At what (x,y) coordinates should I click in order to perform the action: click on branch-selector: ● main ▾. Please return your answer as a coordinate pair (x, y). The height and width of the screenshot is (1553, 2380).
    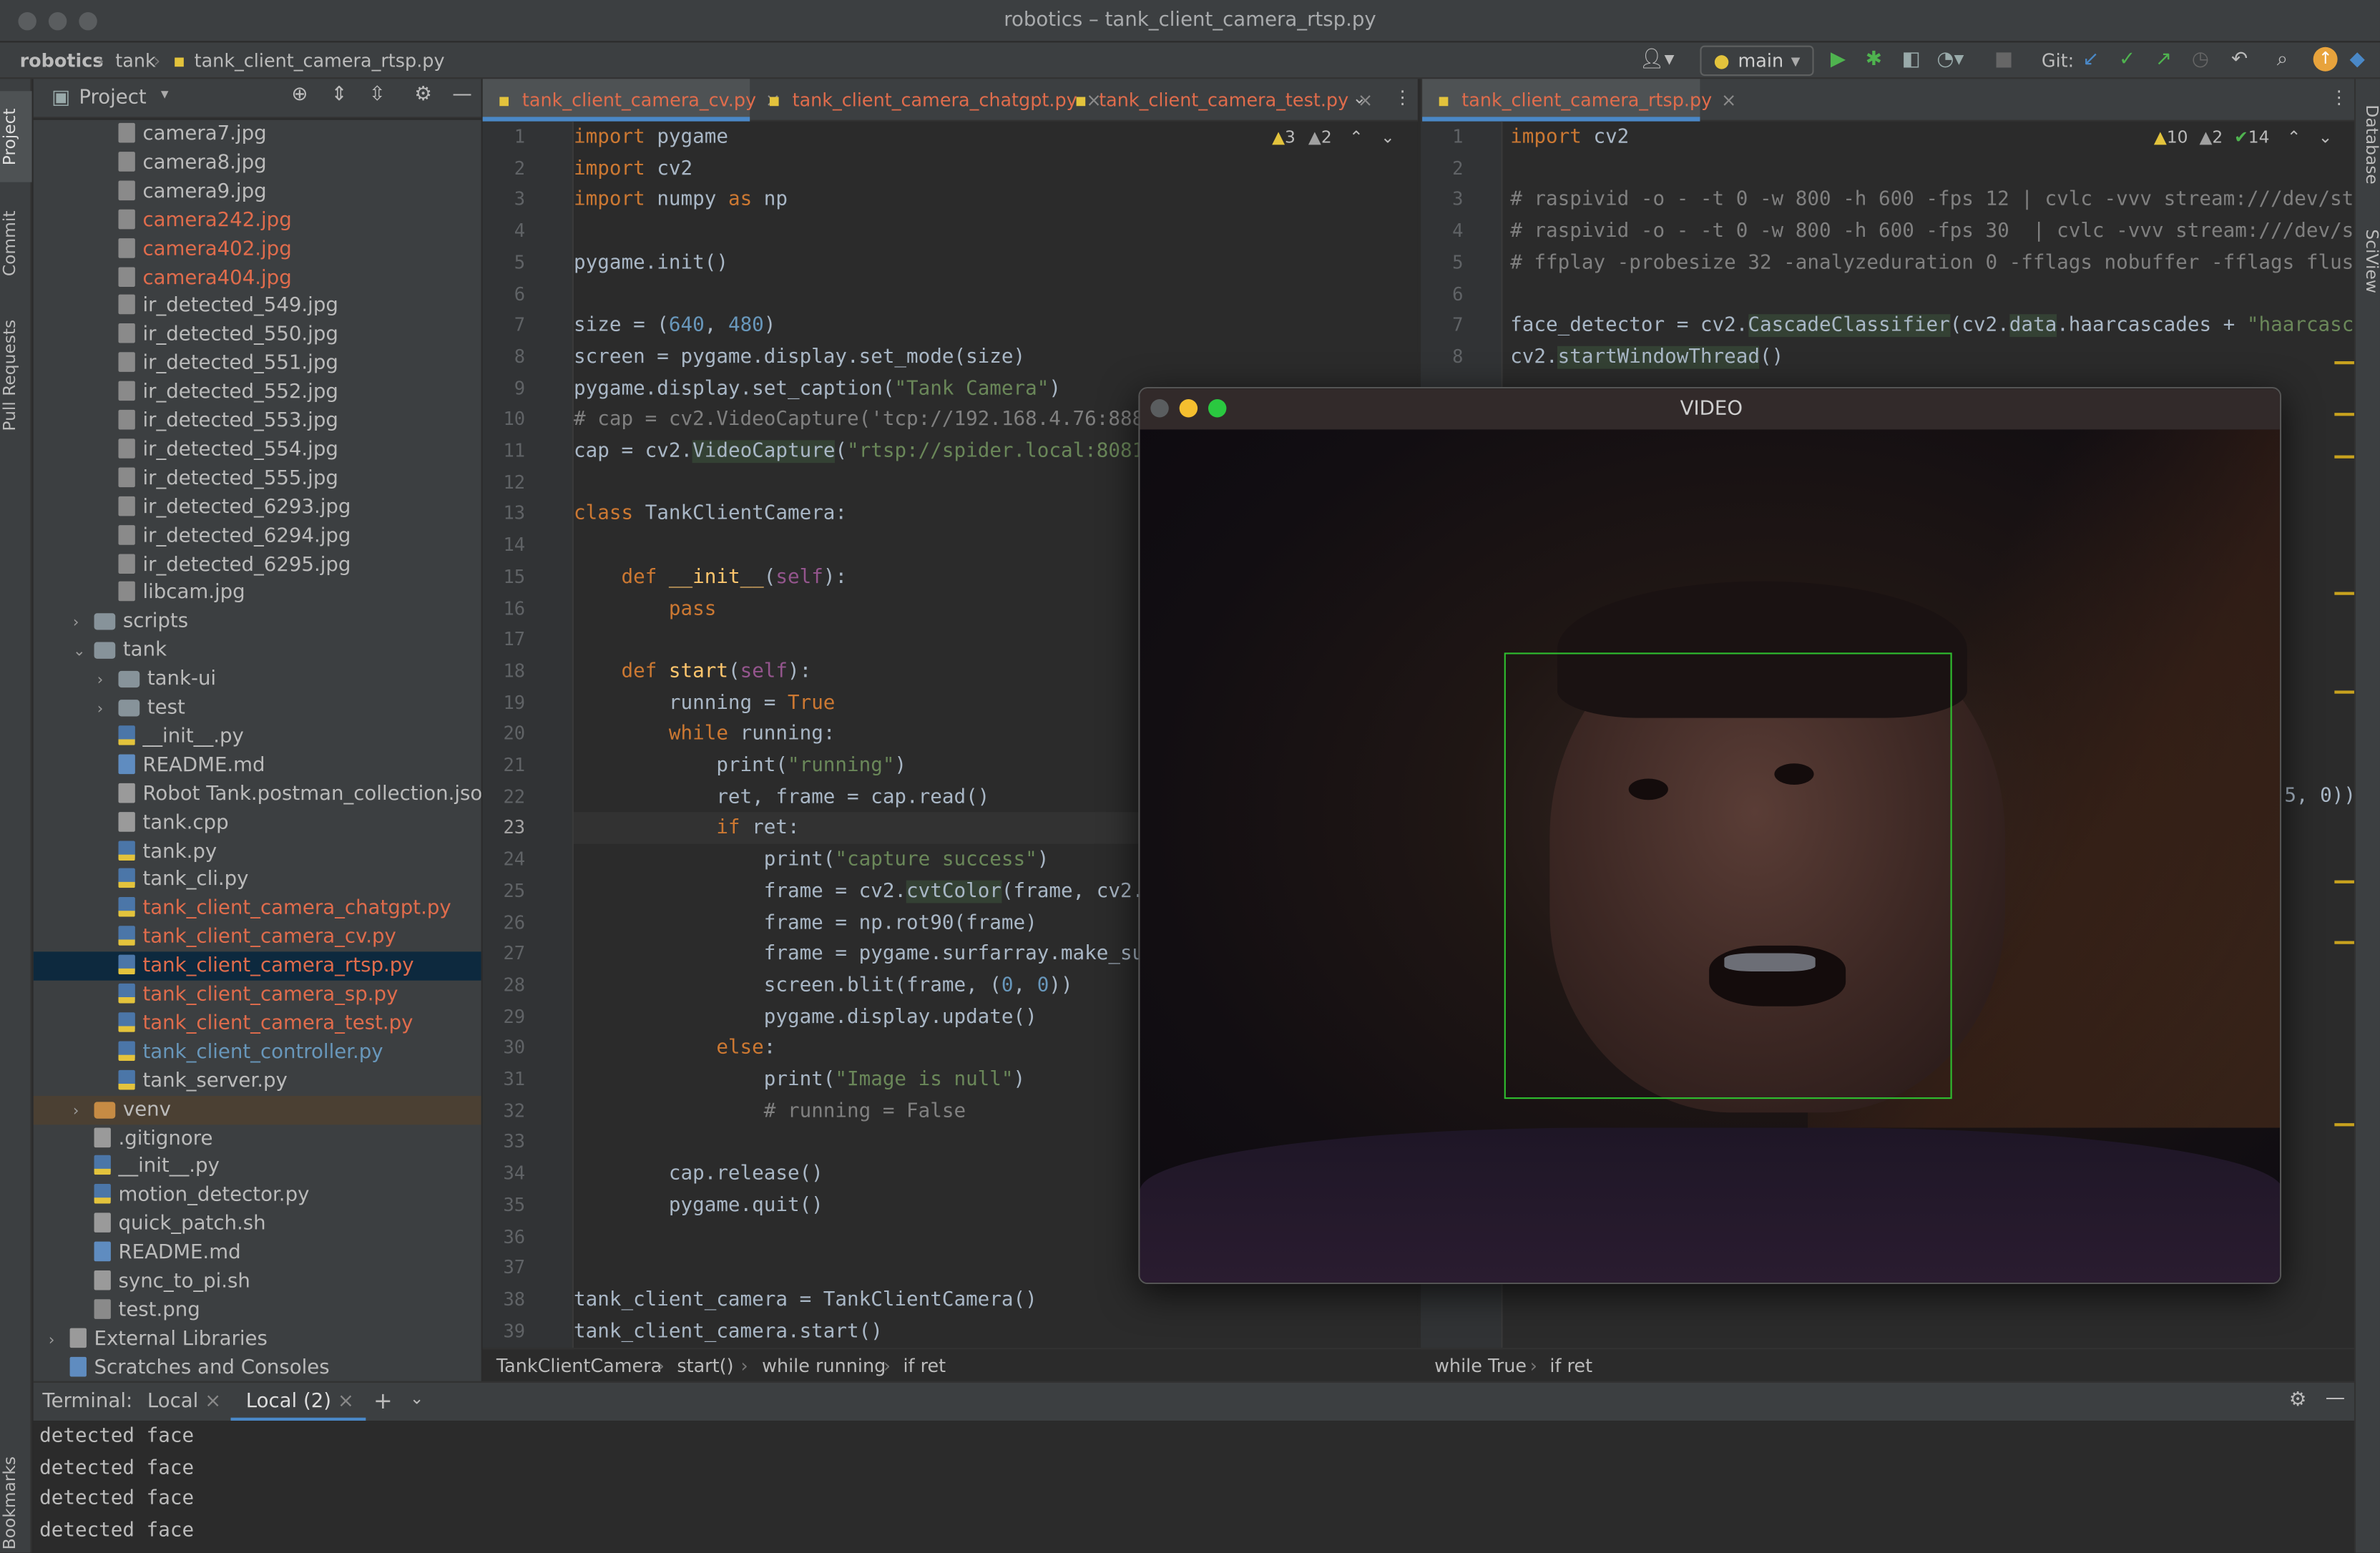
    Looking at the image, I should click on (1757, 61).